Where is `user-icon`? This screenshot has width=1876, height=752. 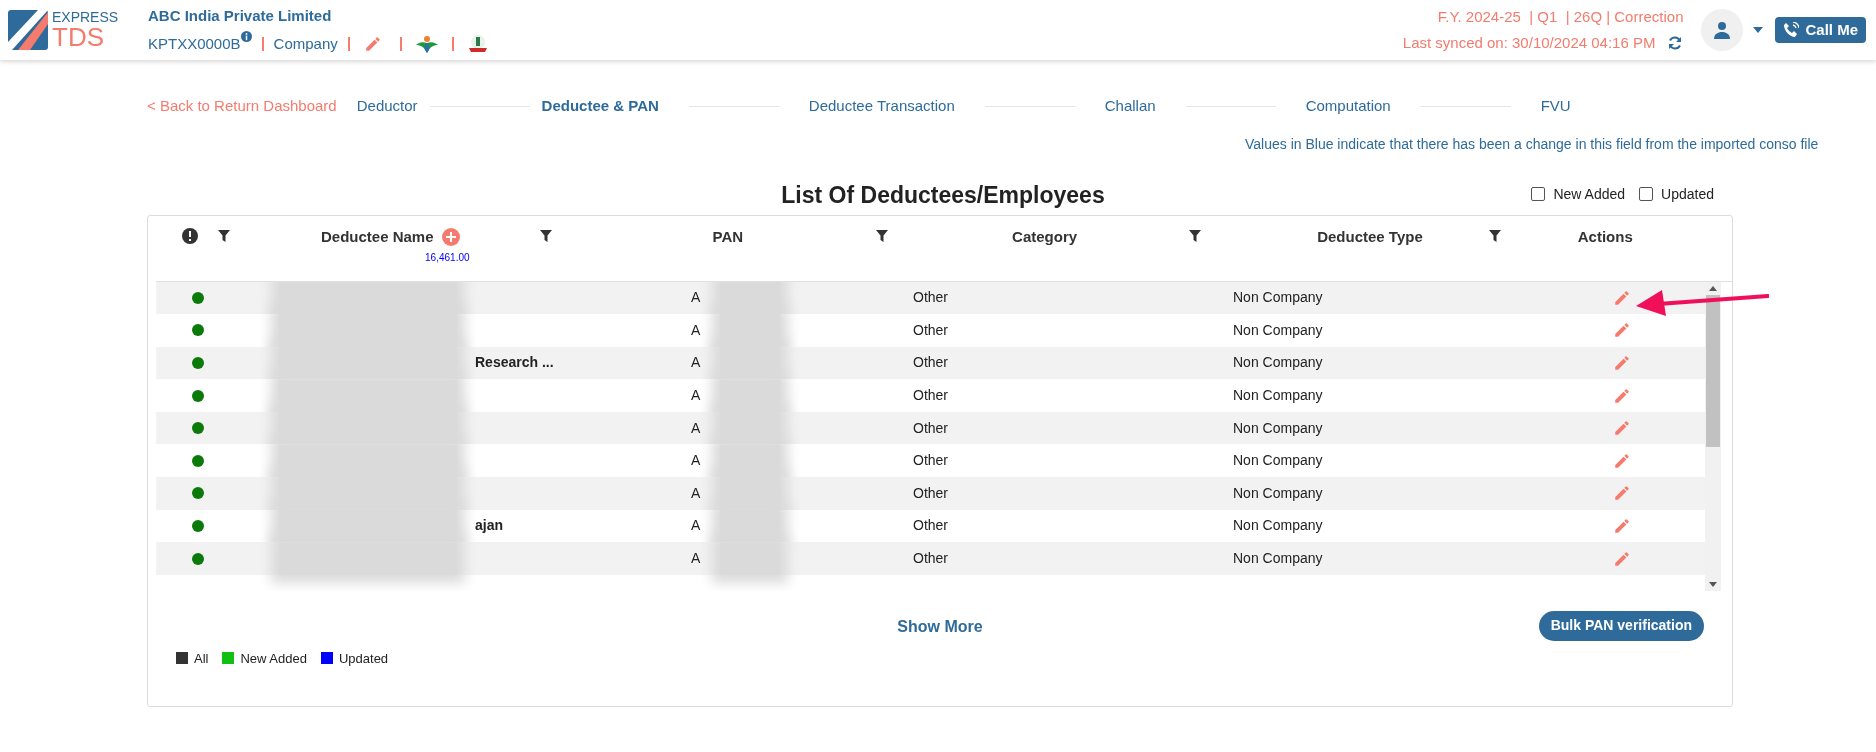 user-icon is located at coordinates (1722, 30).